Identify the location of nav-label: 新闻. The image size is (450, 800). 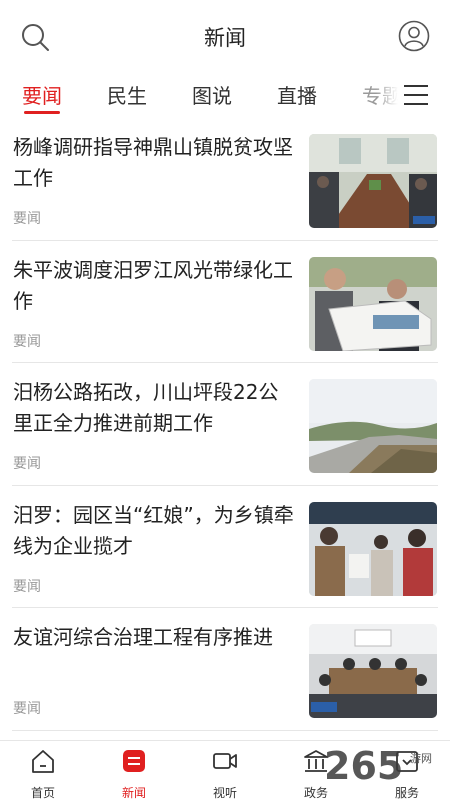
(133, 793).